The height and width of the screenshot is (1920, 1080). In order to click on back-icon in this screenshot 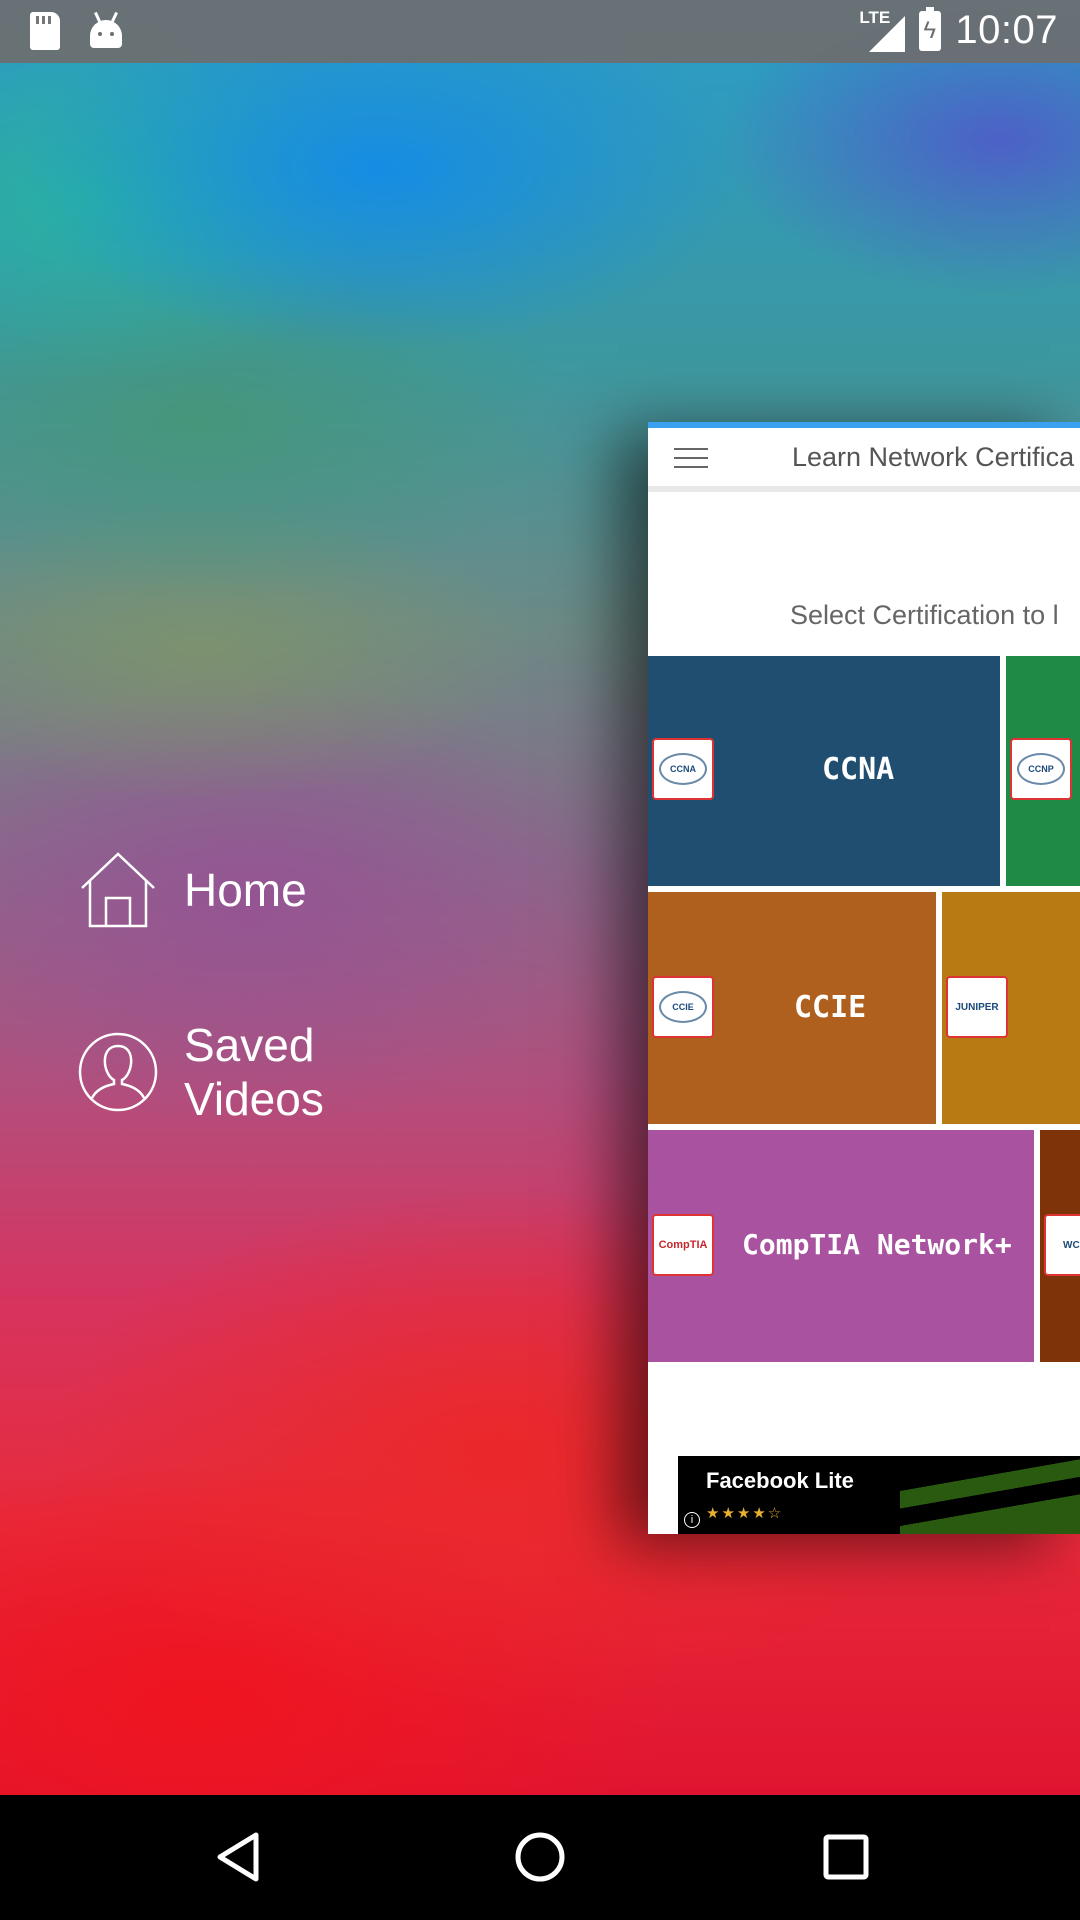, I will do `click(238, 1857)`.